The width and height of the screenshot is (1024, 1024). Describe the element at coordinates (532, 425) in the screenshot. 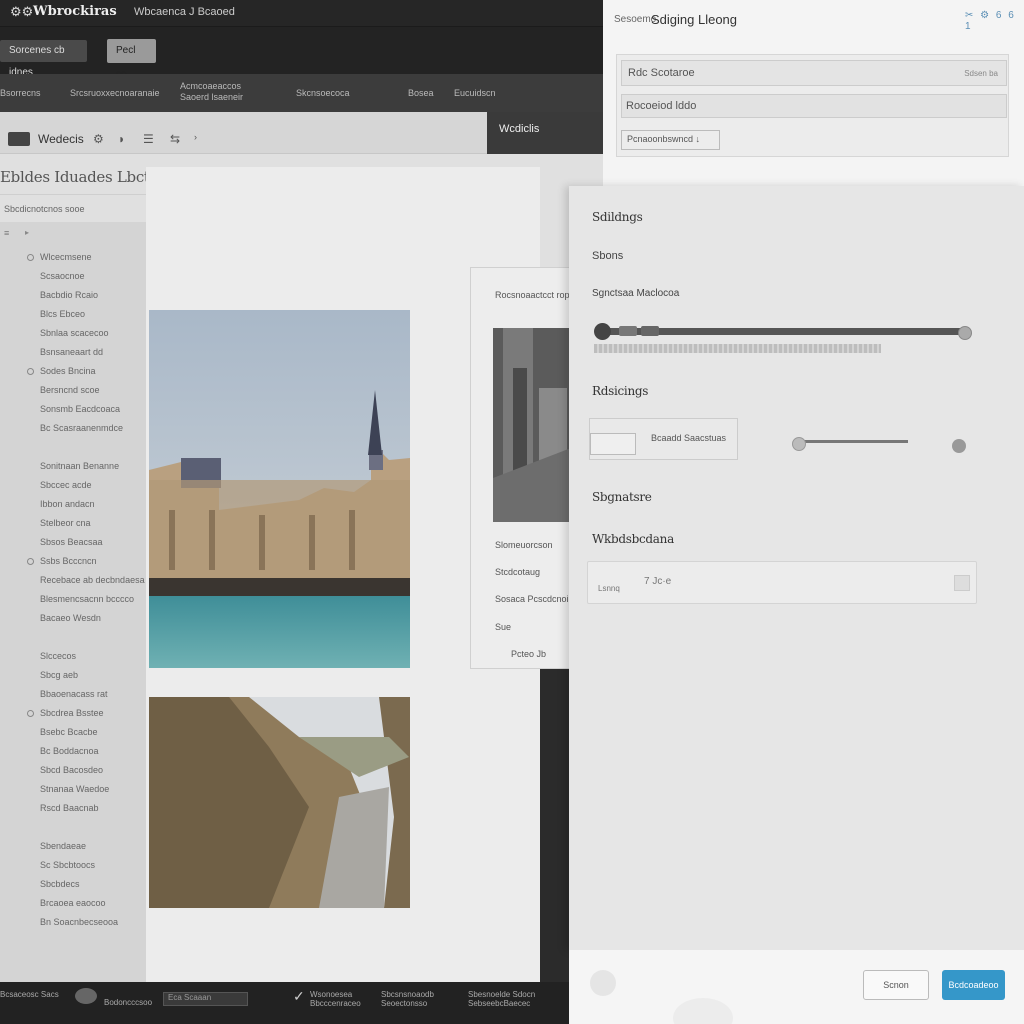

I see `card-thumbnail` at that location.